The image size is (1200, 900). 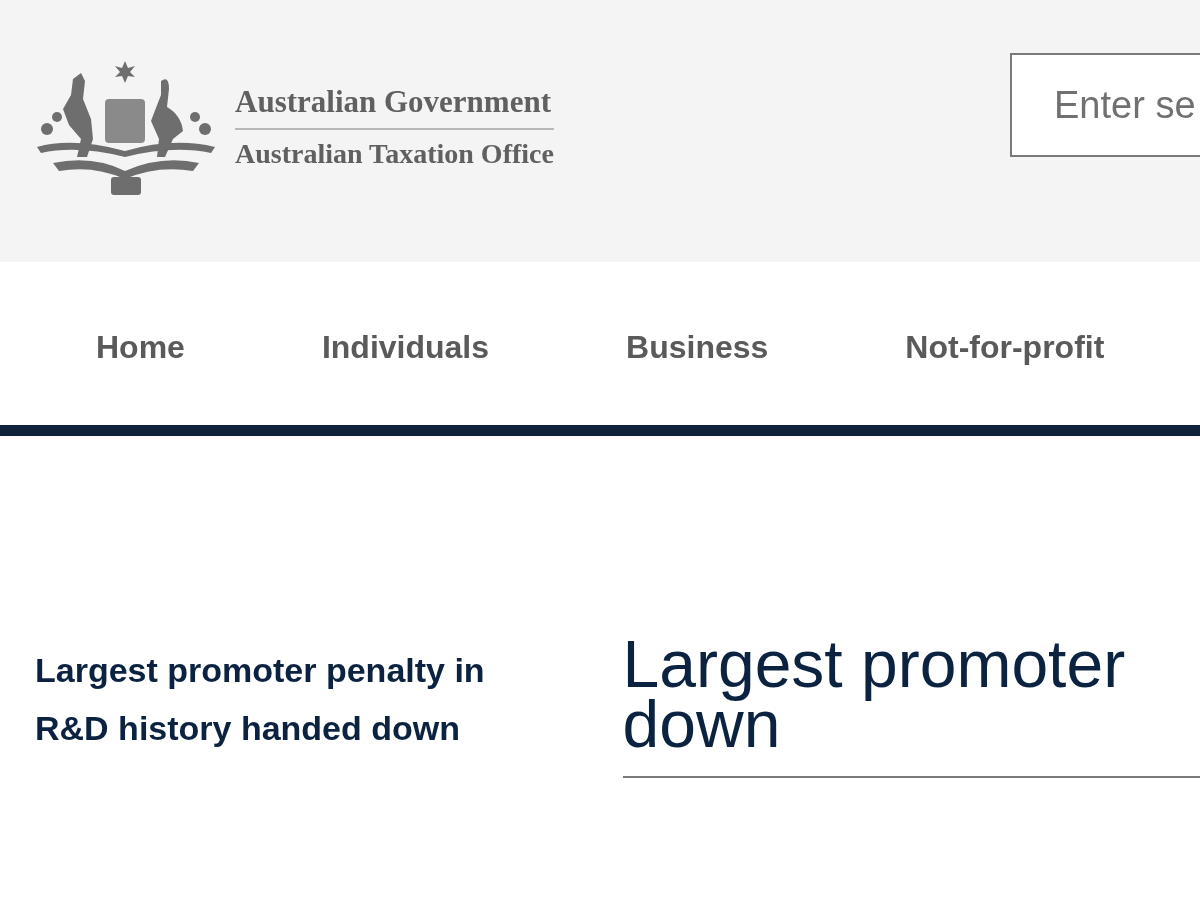 I want to click on nav-link: Individuals, so click(x=405, y=343).